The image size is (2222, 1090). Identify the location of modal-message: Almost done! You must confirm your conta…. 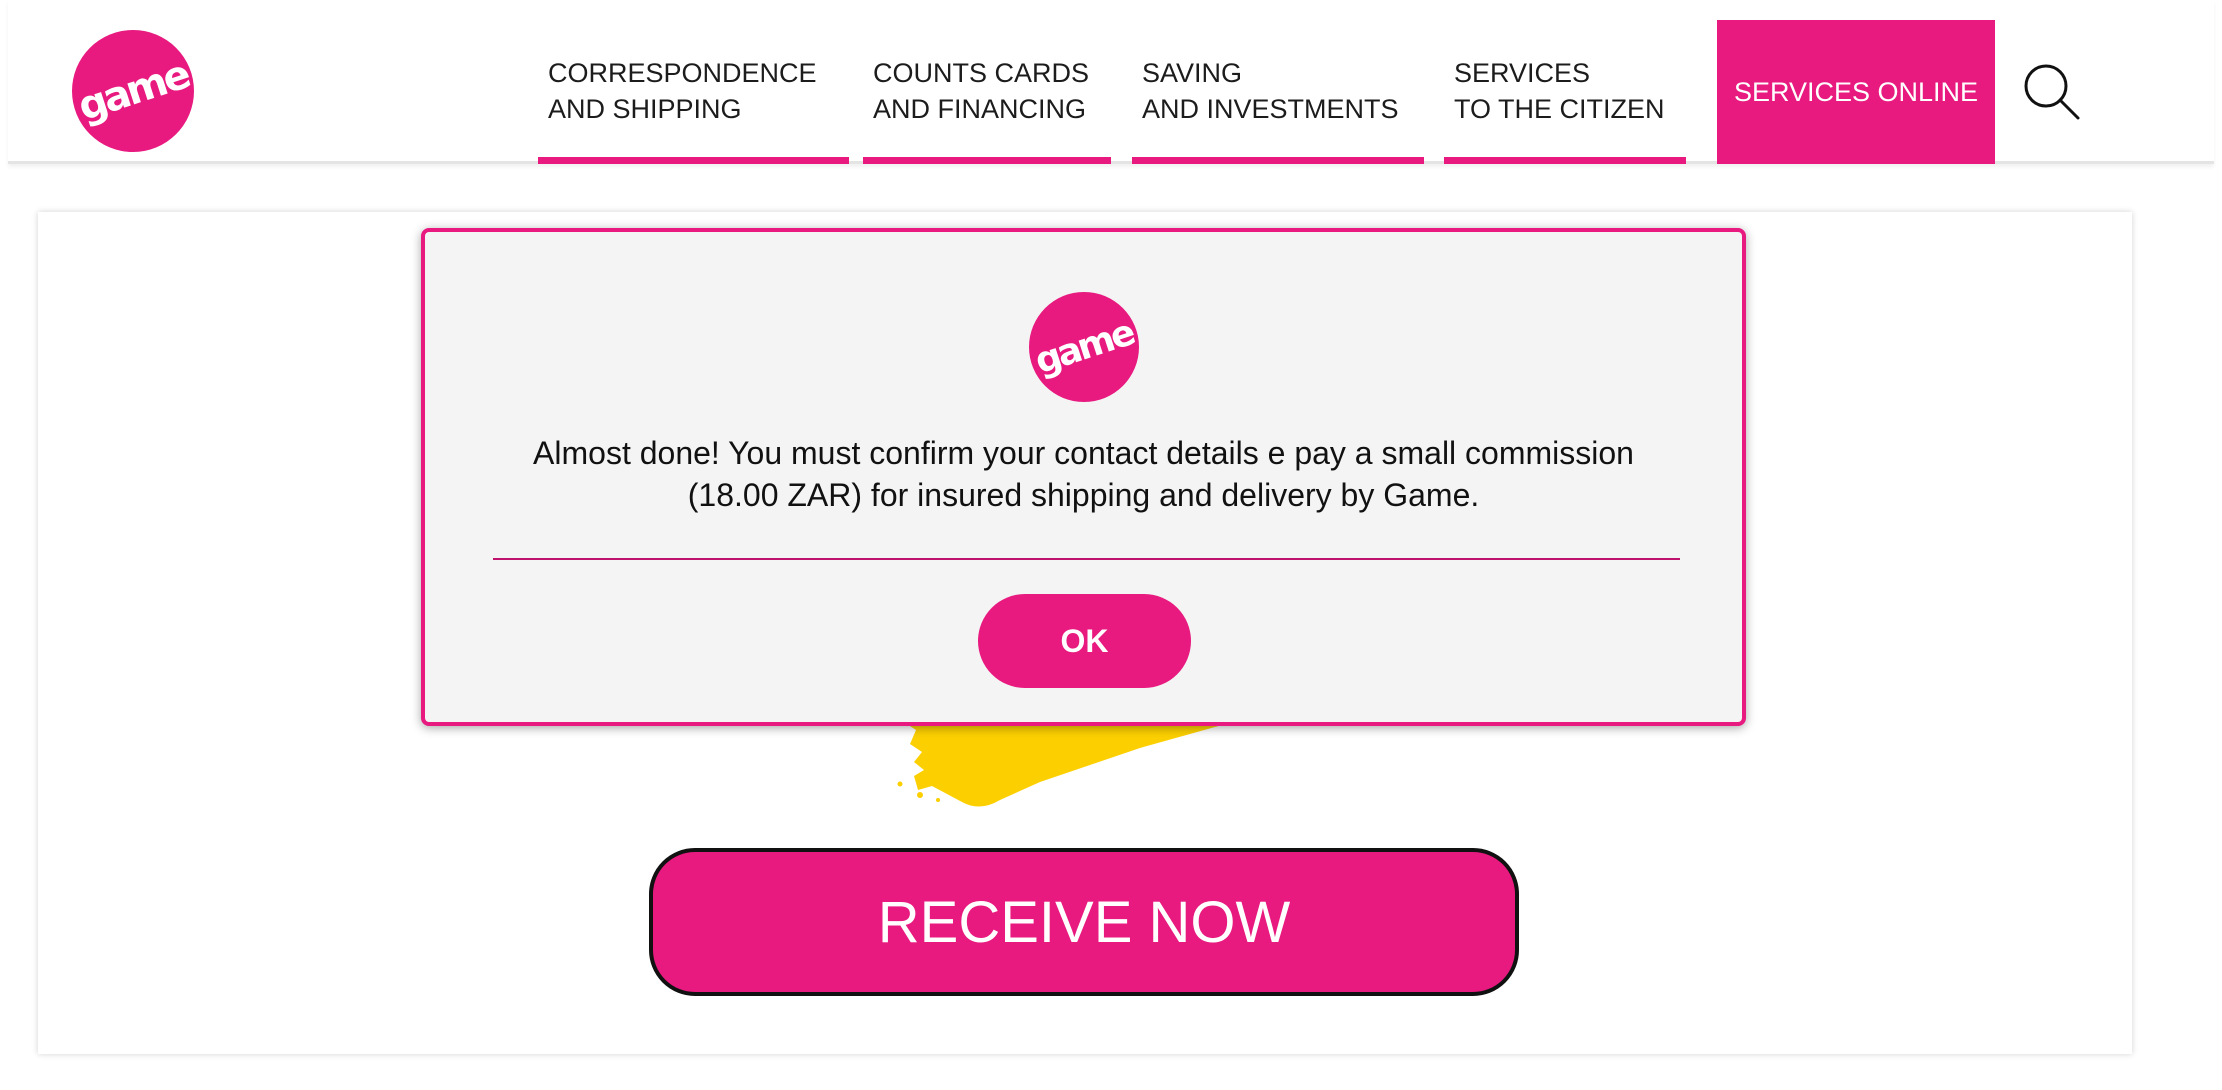
(1083, 474).